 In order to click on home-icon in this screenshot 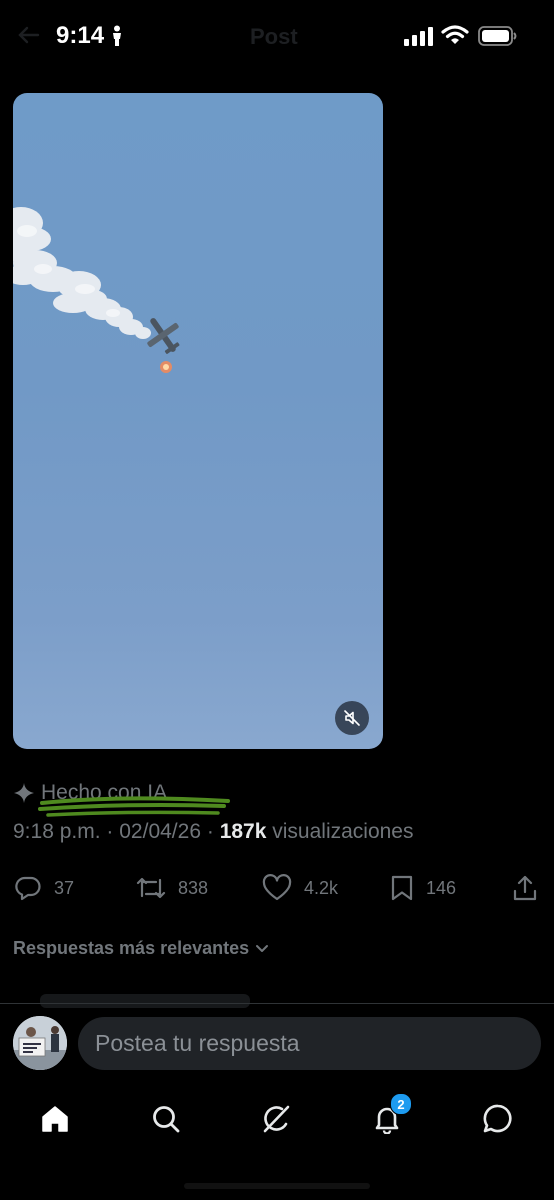, I will do `click(55, 1119)`.